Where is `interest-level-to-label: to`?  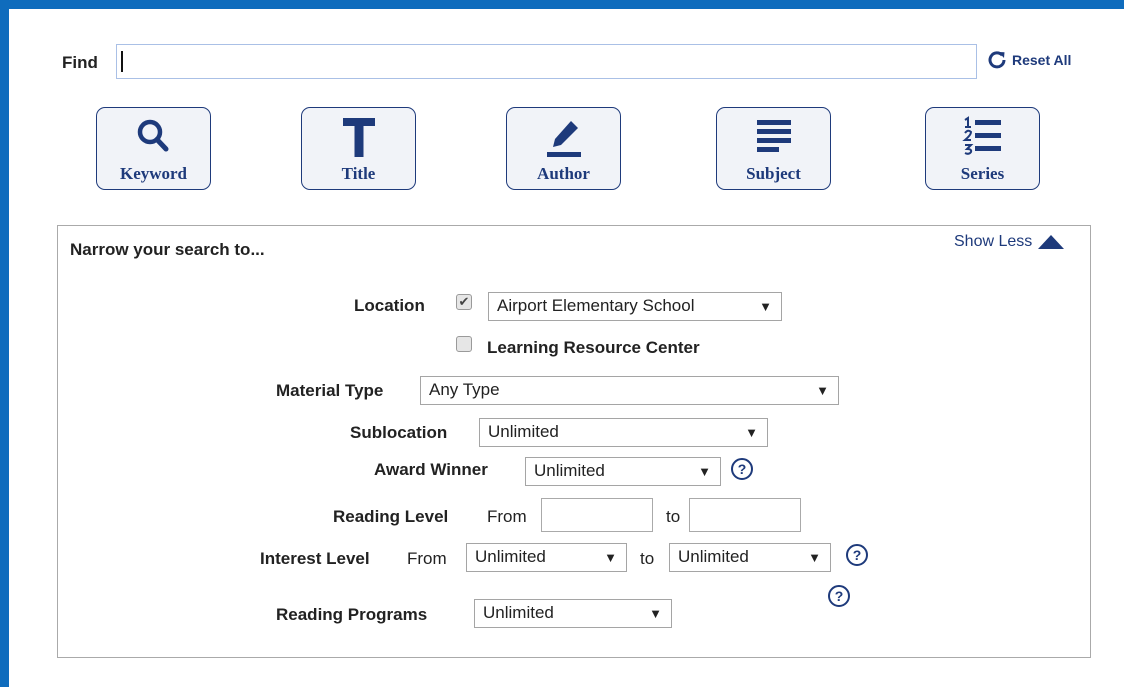
interest-level-to-label: to is located at coordinates (647, 558).